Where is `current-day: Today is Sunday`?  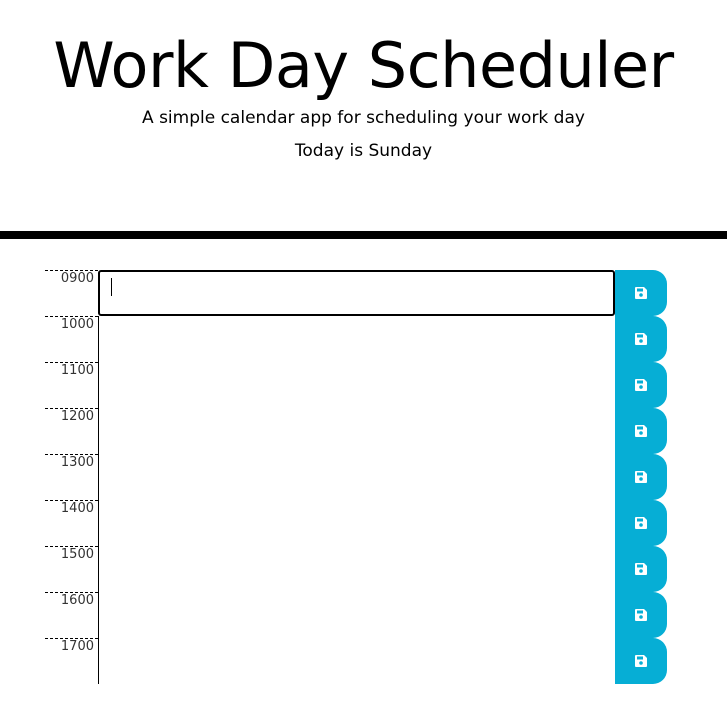
current-day: Today is Sunday is located at coordinates (363, 151).